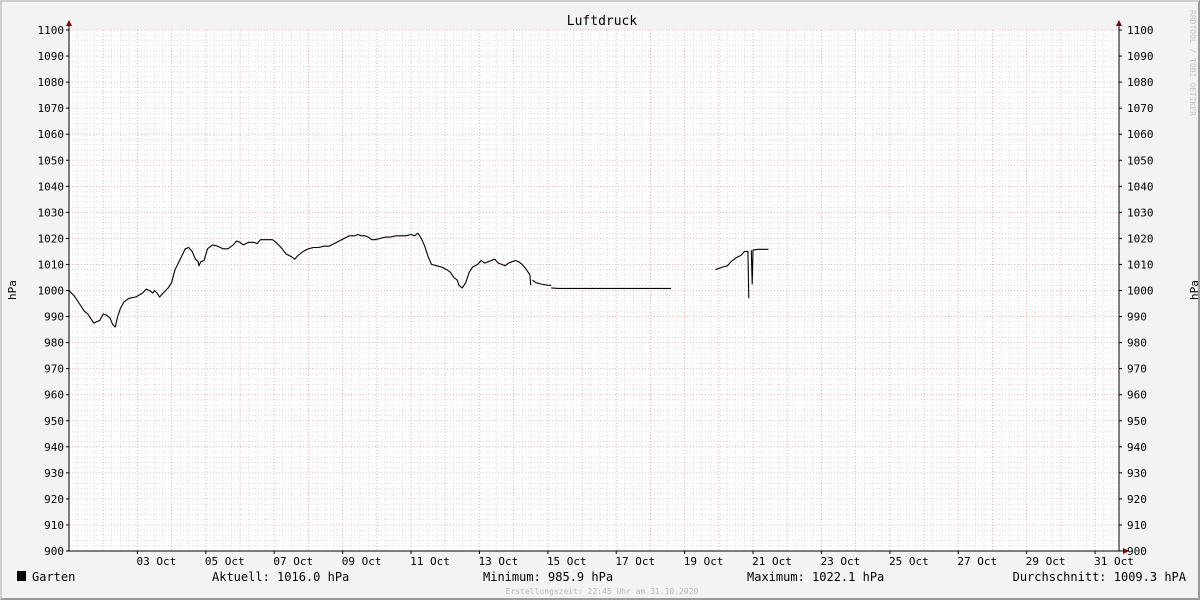 This screenshot has height=602, width=1200. I want to click on y-tick-label-left: 920, so click(54, 499).